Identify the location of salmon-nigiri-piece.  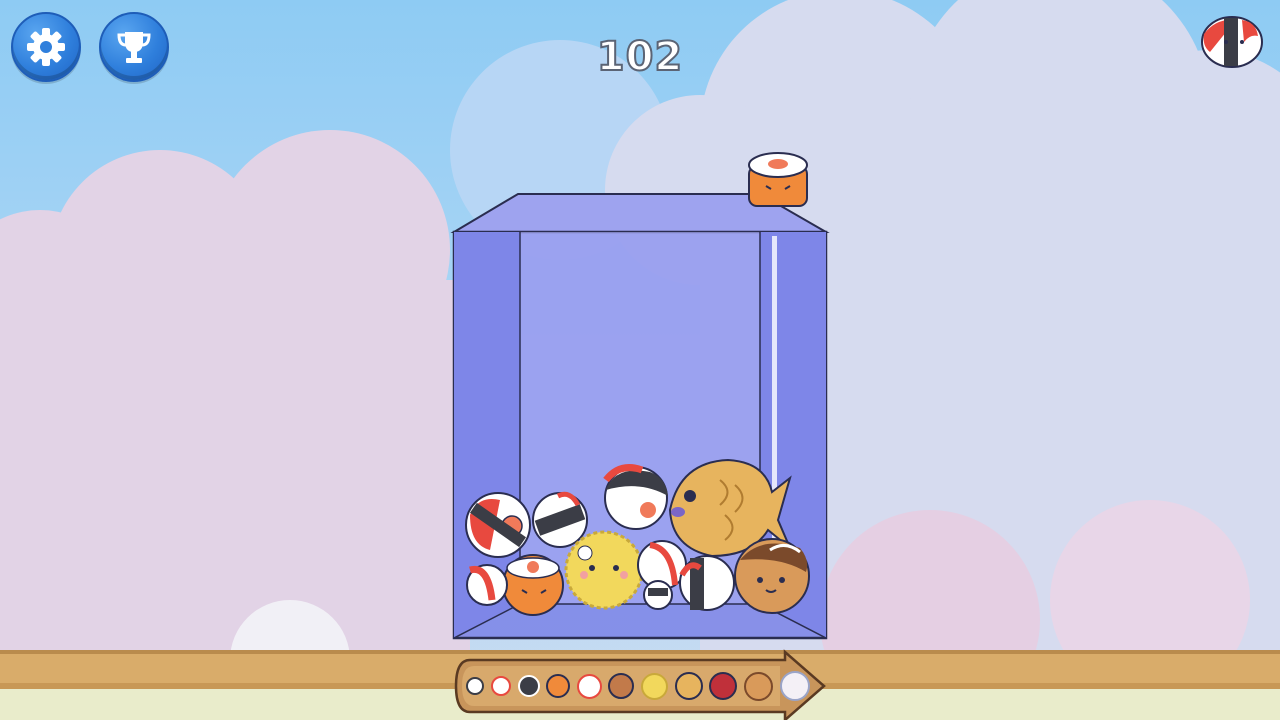
(498, 525).